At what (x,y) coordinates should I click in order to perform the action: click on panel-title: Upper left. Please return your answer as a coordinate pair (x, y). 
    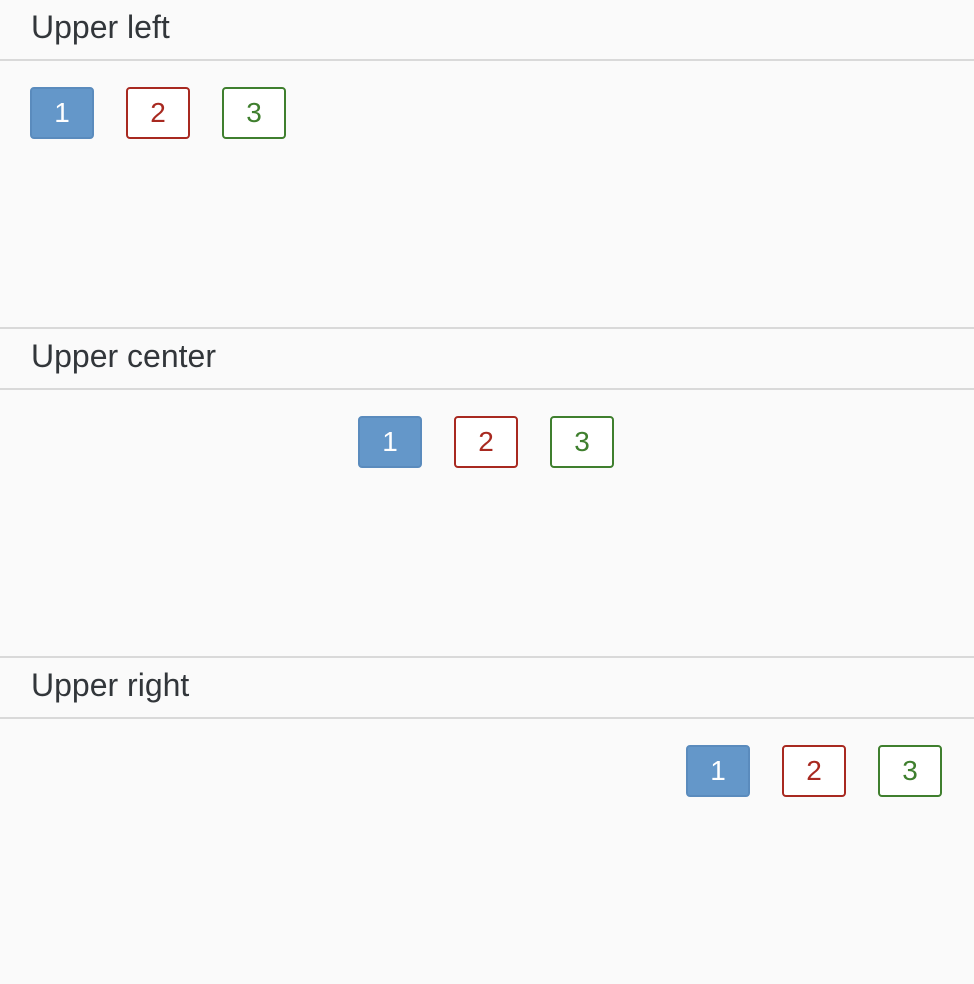
    Looking at the image, I should click on (100, 26).